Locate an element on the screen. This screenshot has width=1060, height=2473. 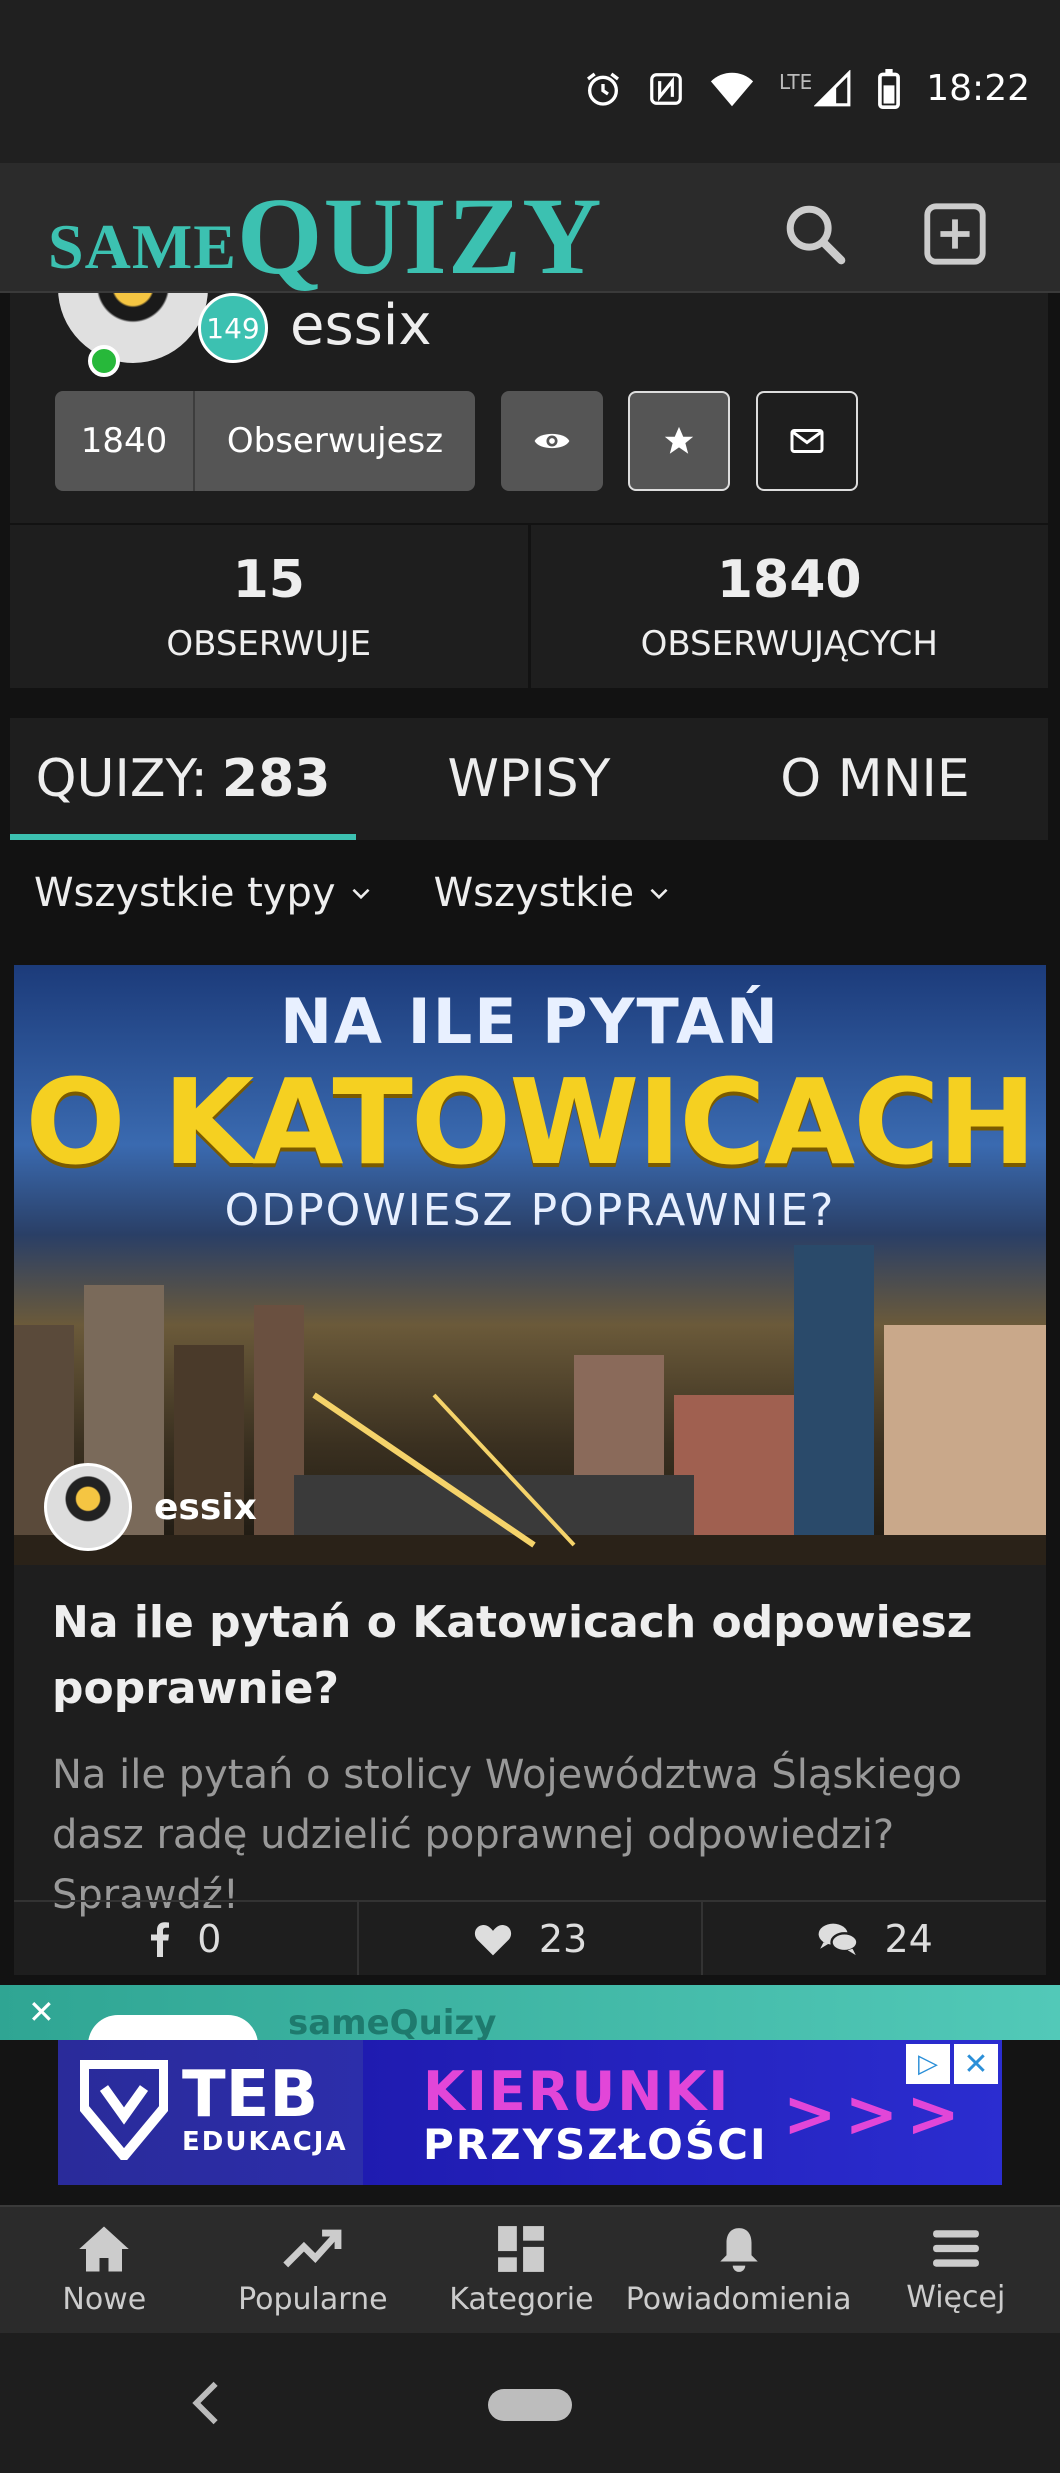
profile-tabs: QUIZY: 283 WPISY O MNIE is located at coordinates (529, 779).